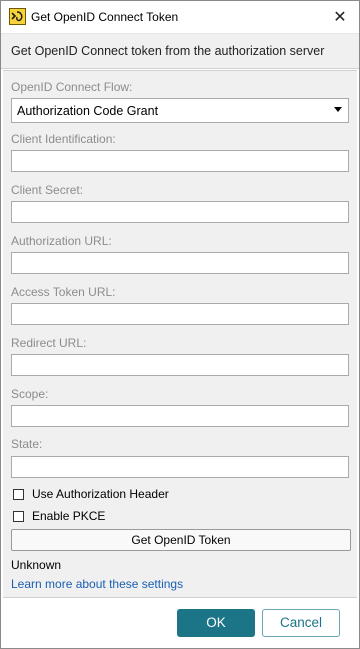 This screenshot has height=649, width=360. I want to click on close-button: ✕, so click(340, 17).